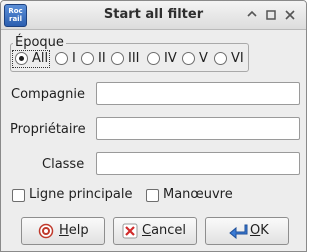 The height and width of the screenshot is (252, 320). What do you see at coordinates (63, 164) in the screenshot?
I see `classe-label: Classe` at bounding box center [63, 164].